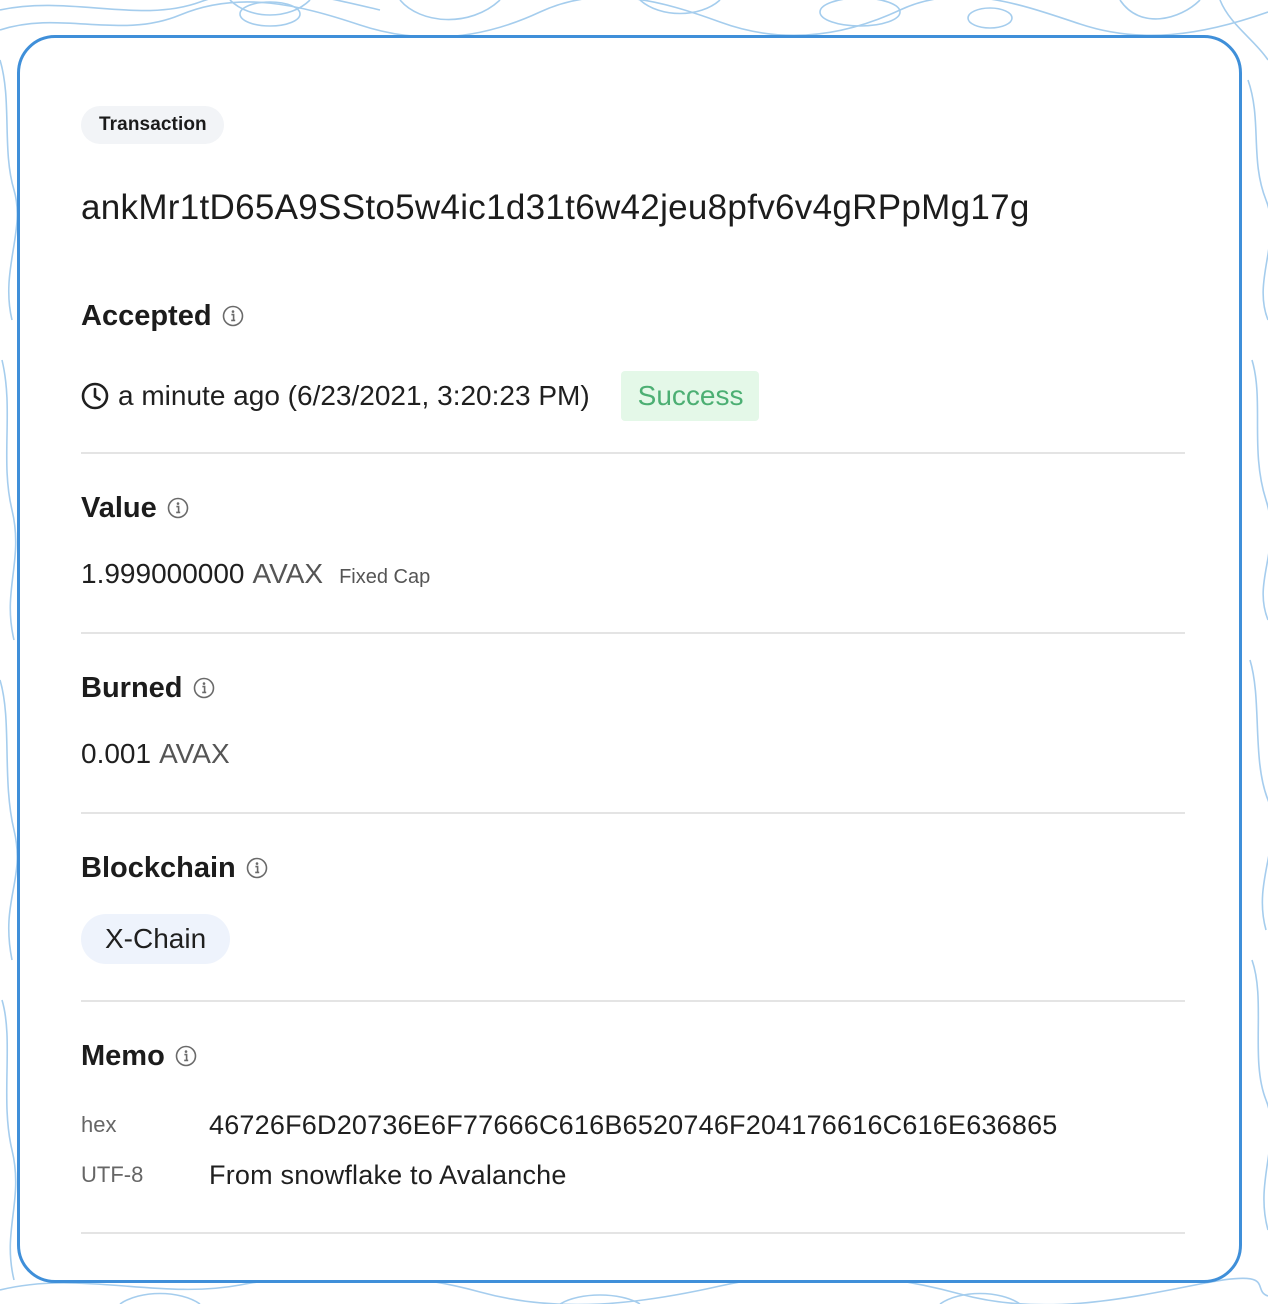  Describe the element at coordinates (155, 754) in the screenshot. I see `burned-amount-row: 0.001 AVAX` at that location.